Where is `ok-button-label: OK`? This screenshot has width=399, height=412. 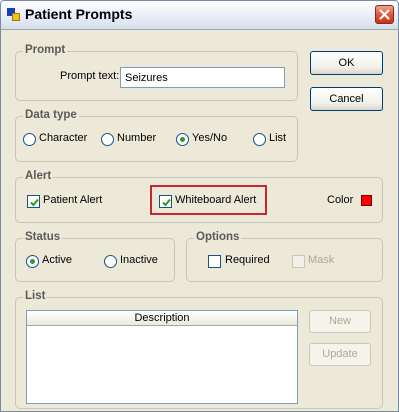 ok-button-label: OK is located at coordinates (346, 63).